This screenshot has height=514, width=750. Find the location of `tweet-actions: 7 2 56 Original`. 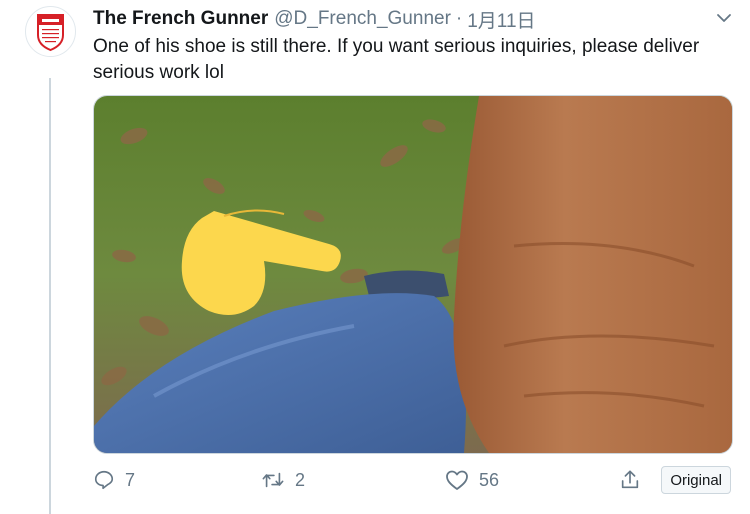

tweet-actions: 7 2 56 Original is located at coordinates (413, 480).